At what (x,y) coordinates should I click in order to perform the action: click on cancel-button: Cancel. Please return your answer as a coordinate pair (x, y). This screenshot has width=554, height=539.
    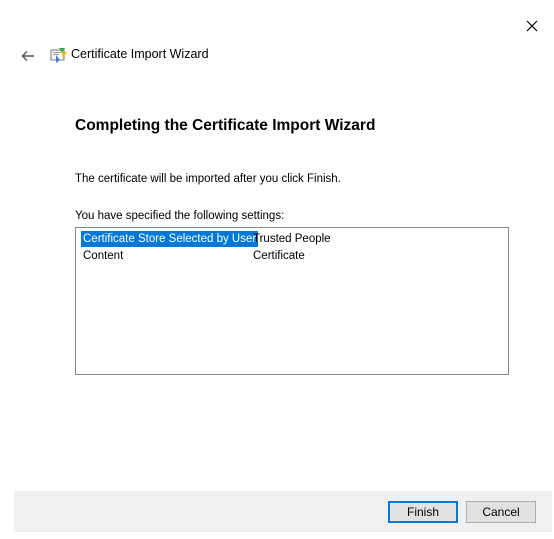
    Looking at the image, I should click on (501, 512).